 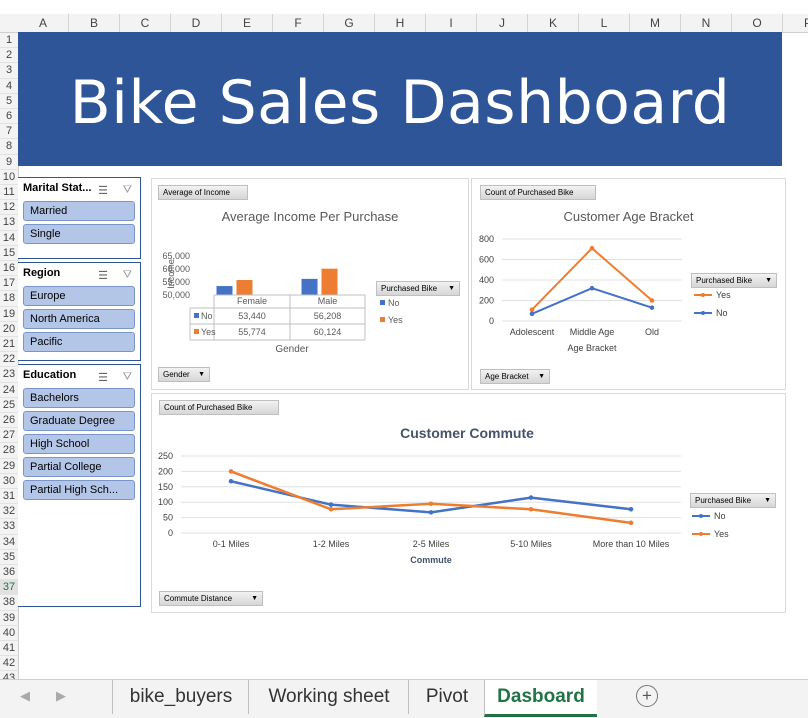 I want to click on age-bracket-axis-button: Age Bracket ▼, so click(x=515, y=376).